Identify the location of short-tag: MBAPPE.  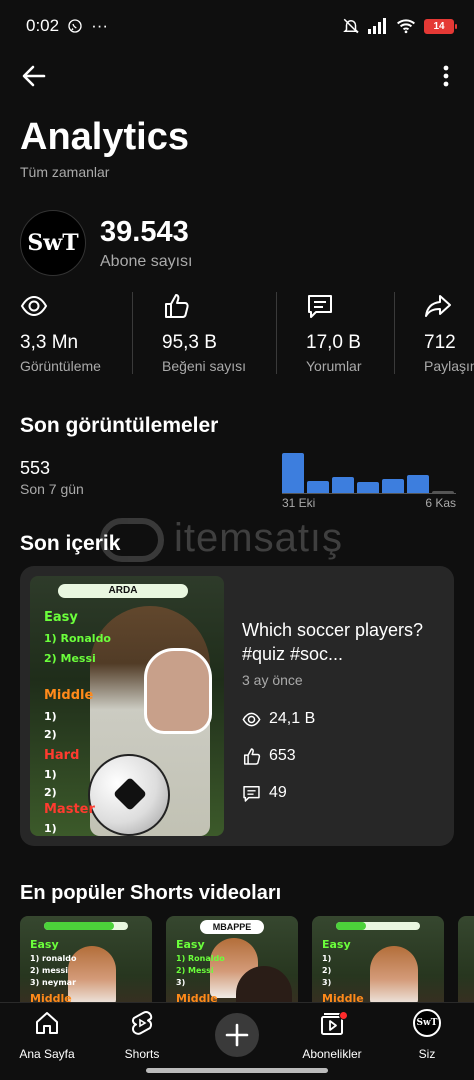
(232, 927).